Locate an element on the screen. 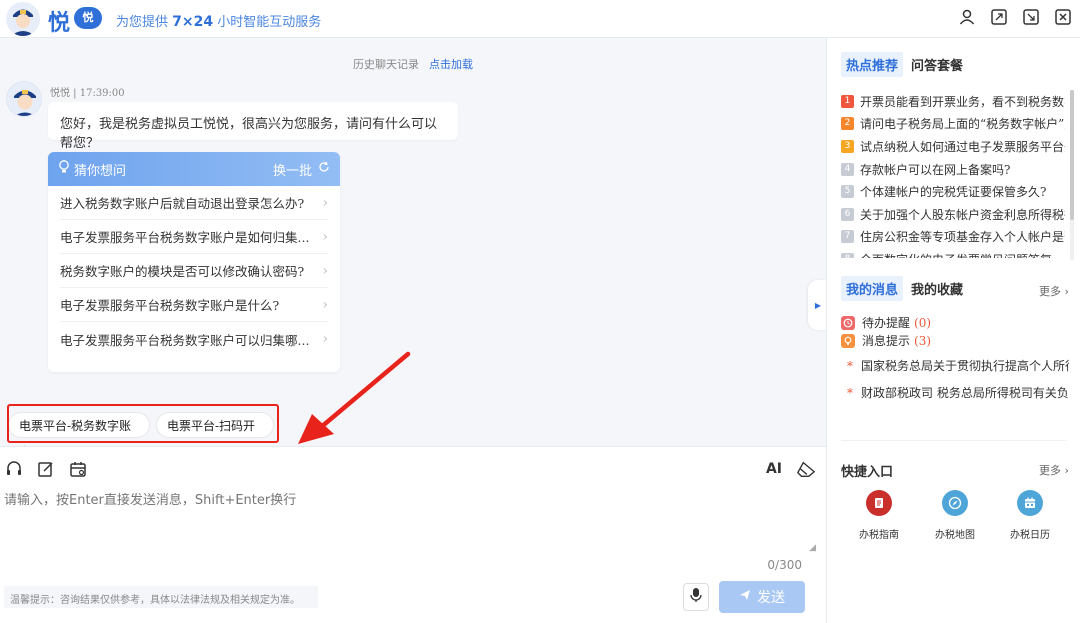 Image resolution: width=1080 pixels, height=623 pixels. hot-tabs: 热点推荐 问答套餐 is located at coordinates (902, 64).